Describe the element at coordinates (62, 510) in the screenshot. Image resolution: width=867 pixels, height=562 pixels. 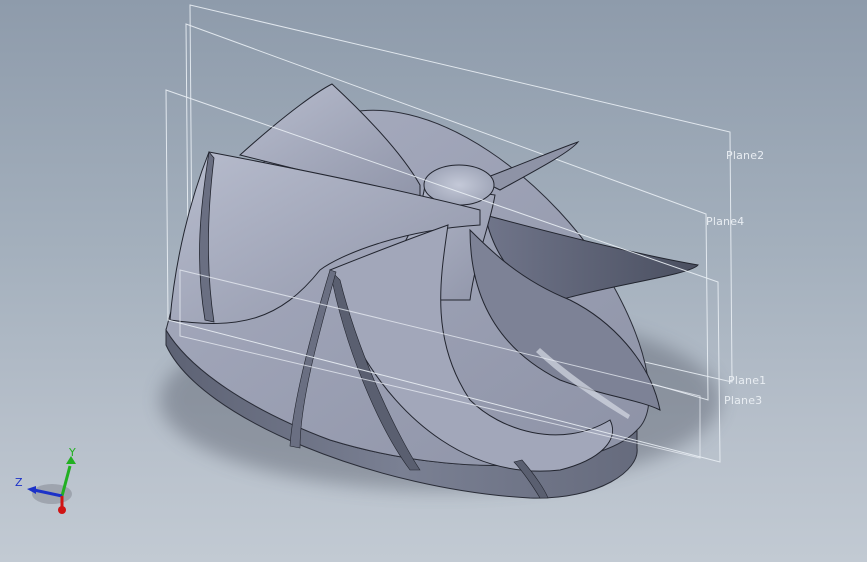
I see `x-axis-arrow` at that location.